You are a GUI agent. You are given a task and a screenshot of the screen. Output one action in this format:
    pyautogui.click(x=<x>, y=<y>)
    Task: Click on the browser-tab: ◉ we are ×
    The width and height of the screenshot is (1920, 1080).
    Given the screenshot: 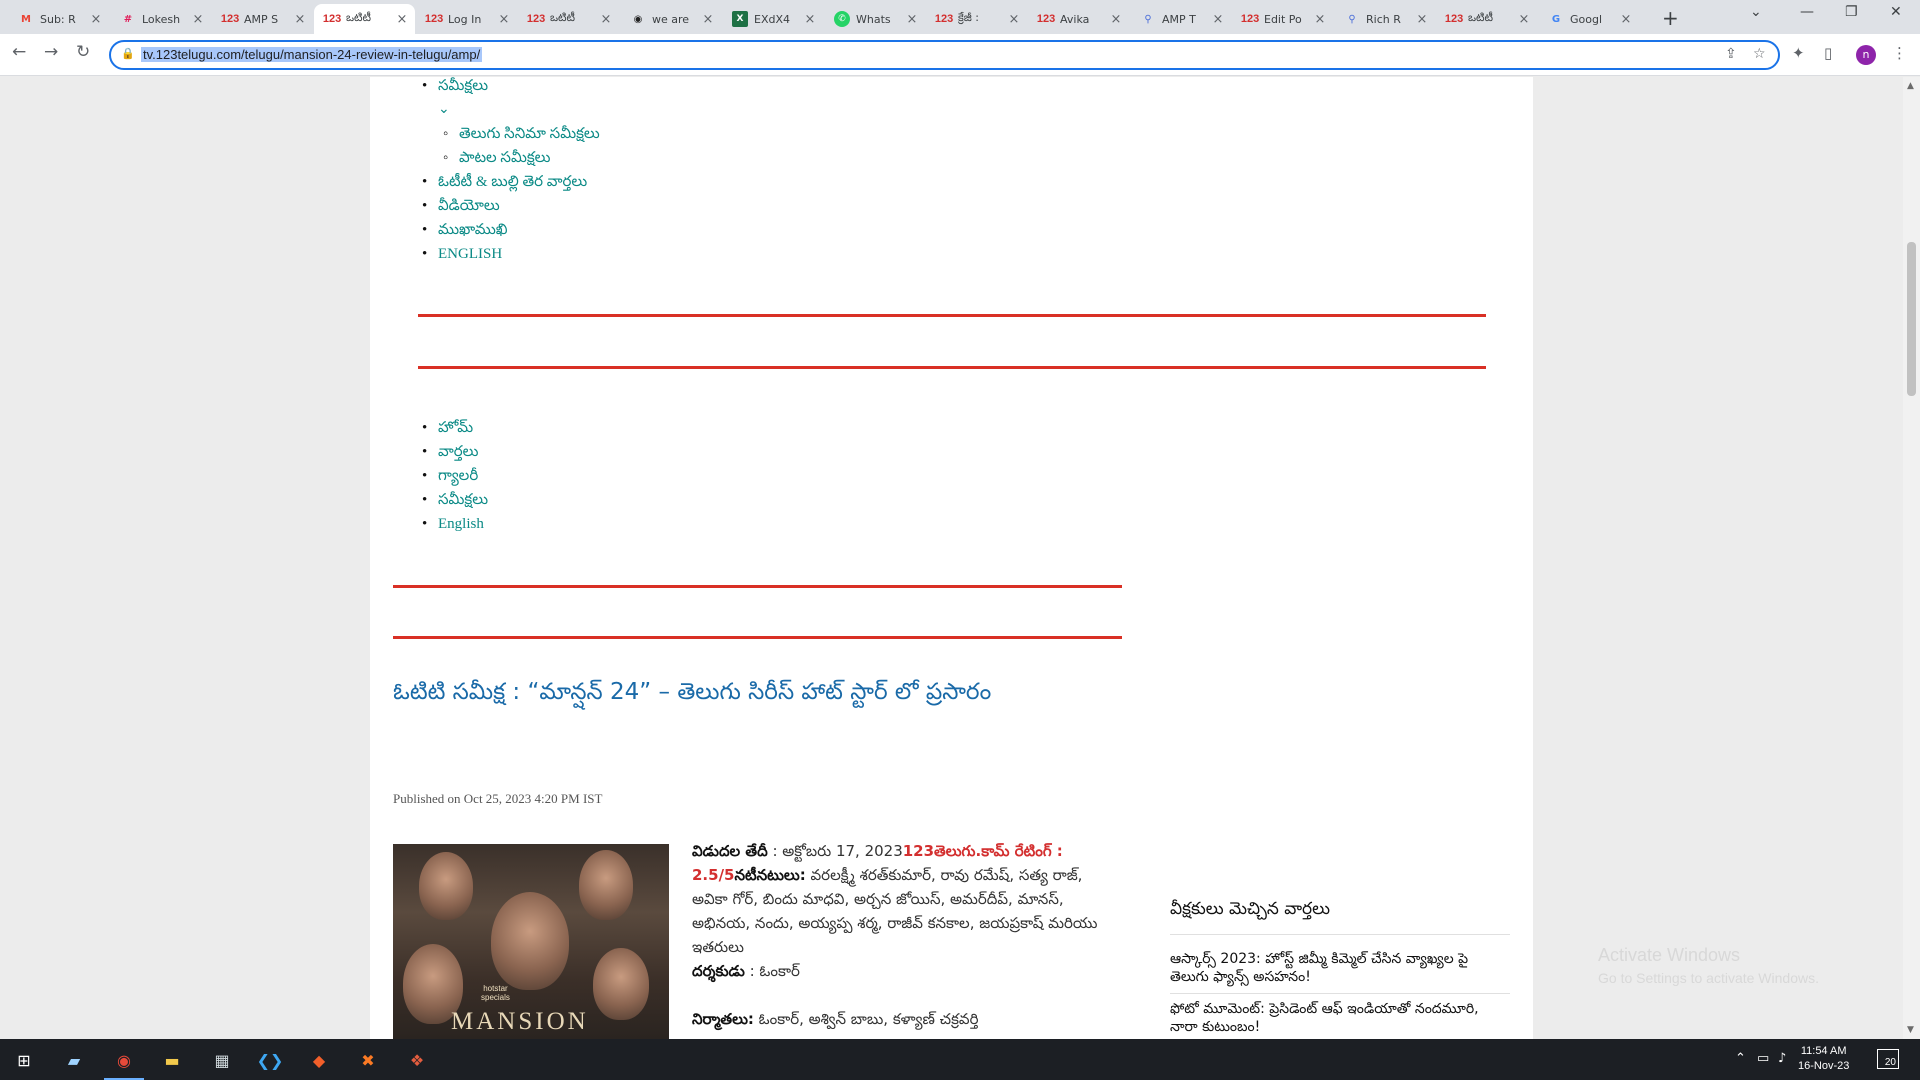 What is the action you would take?
    pyautogui.click(x=670, y=19)
    